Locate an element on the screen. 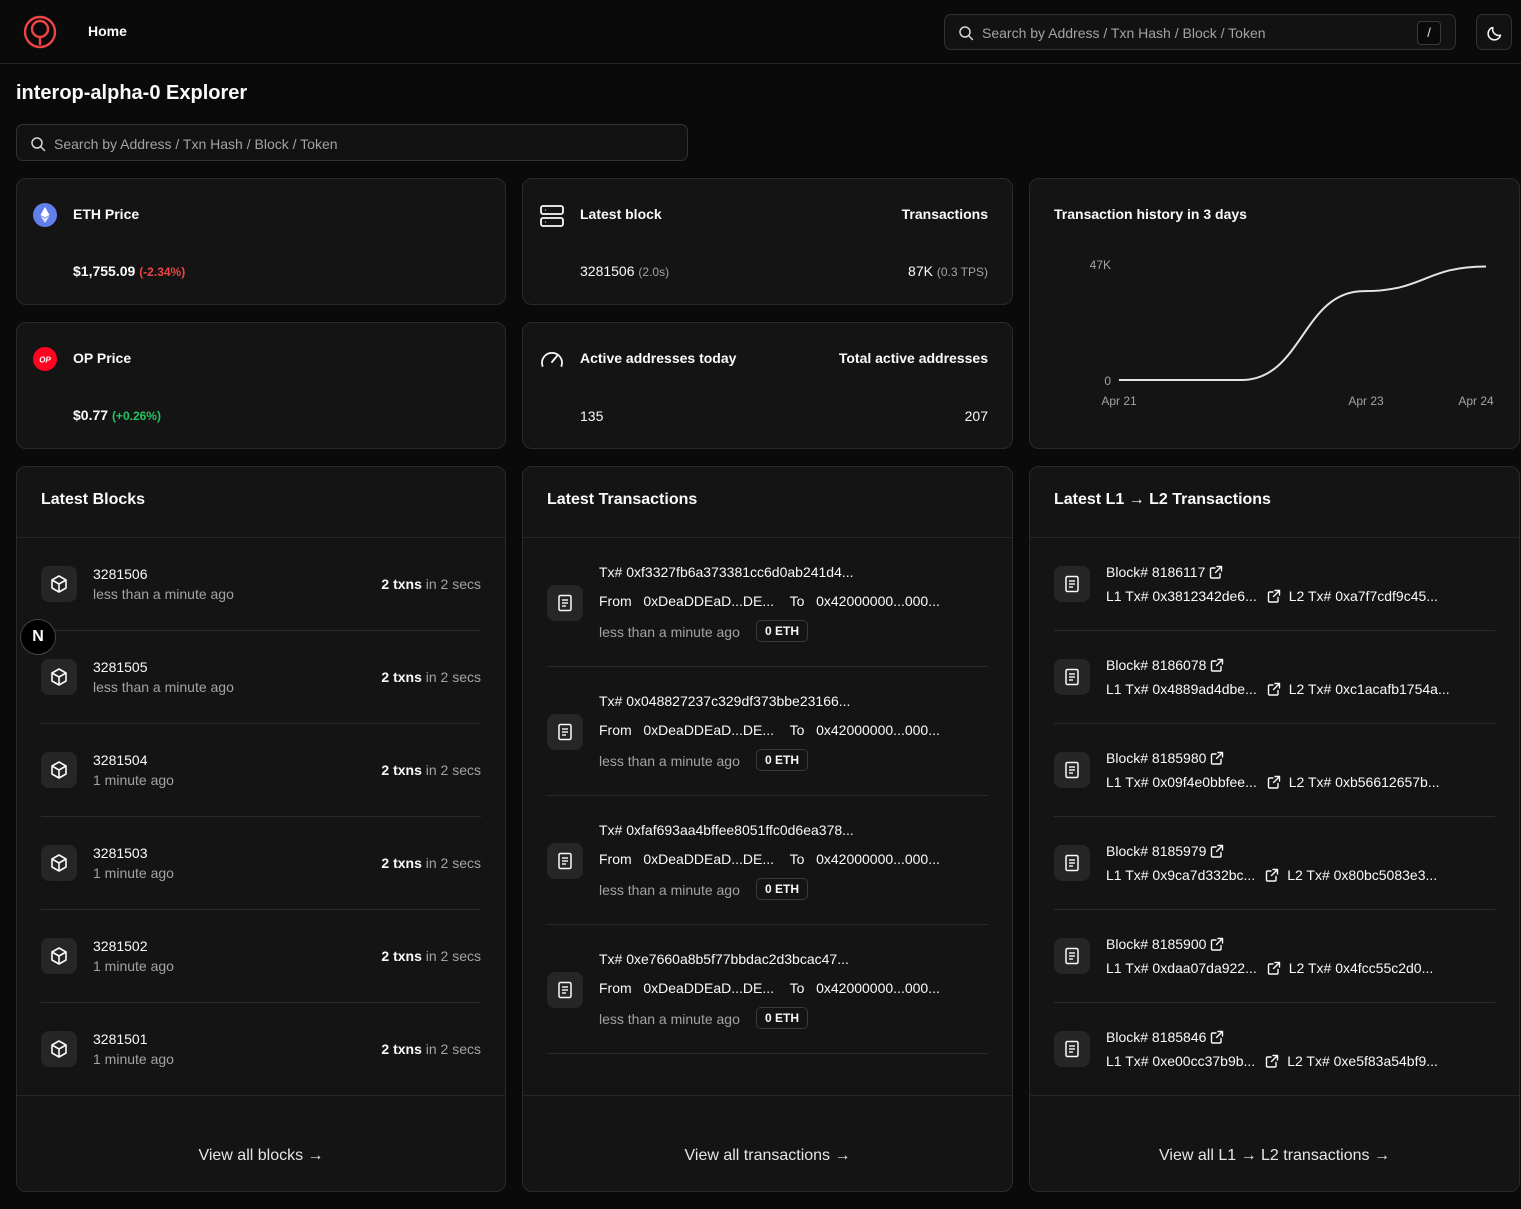 The height and width of the screenshot is (1209, 1521). latest-blocks-title: Latest Blocks is located at coordinates (93, 499).